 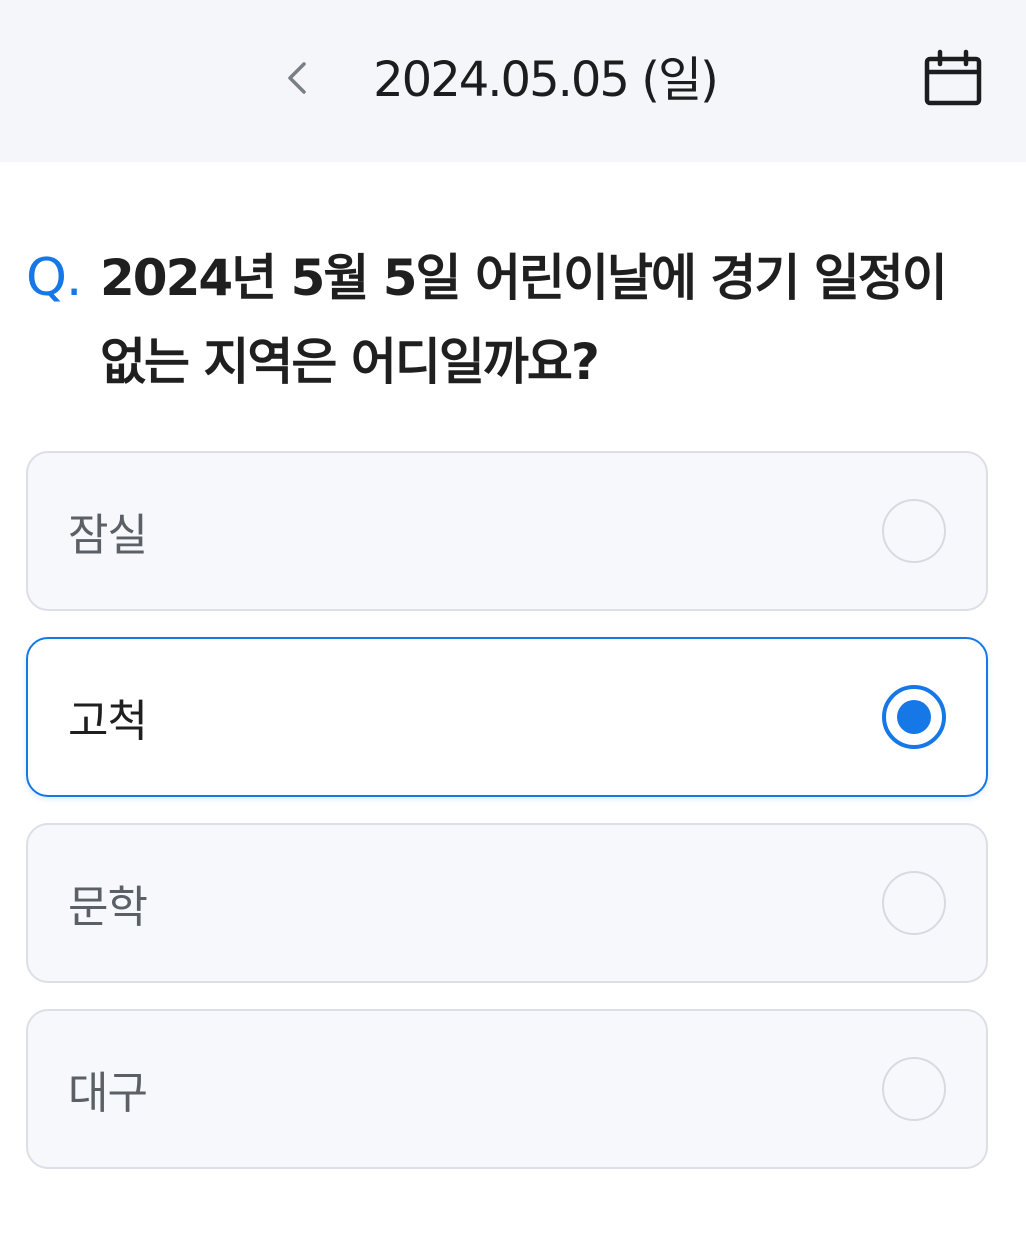 I want to click on top-bar: 2024.05.05 (일), so click(x=513, y=81).